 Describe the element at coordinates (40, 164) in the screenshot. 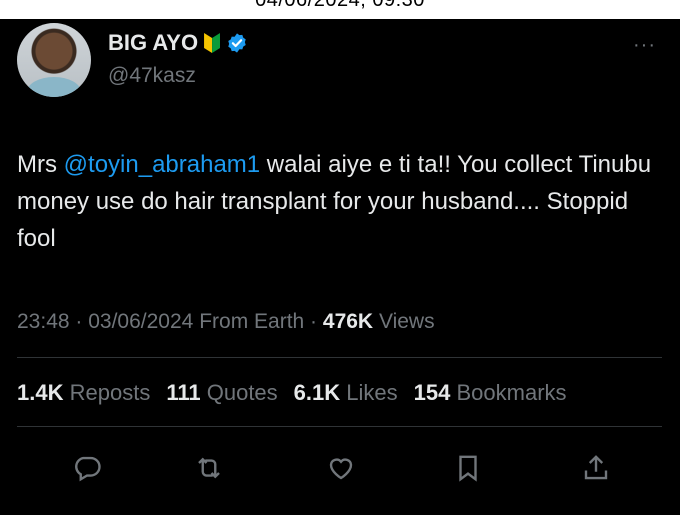

I see `tweet-text-lead: Mrs` at that location.